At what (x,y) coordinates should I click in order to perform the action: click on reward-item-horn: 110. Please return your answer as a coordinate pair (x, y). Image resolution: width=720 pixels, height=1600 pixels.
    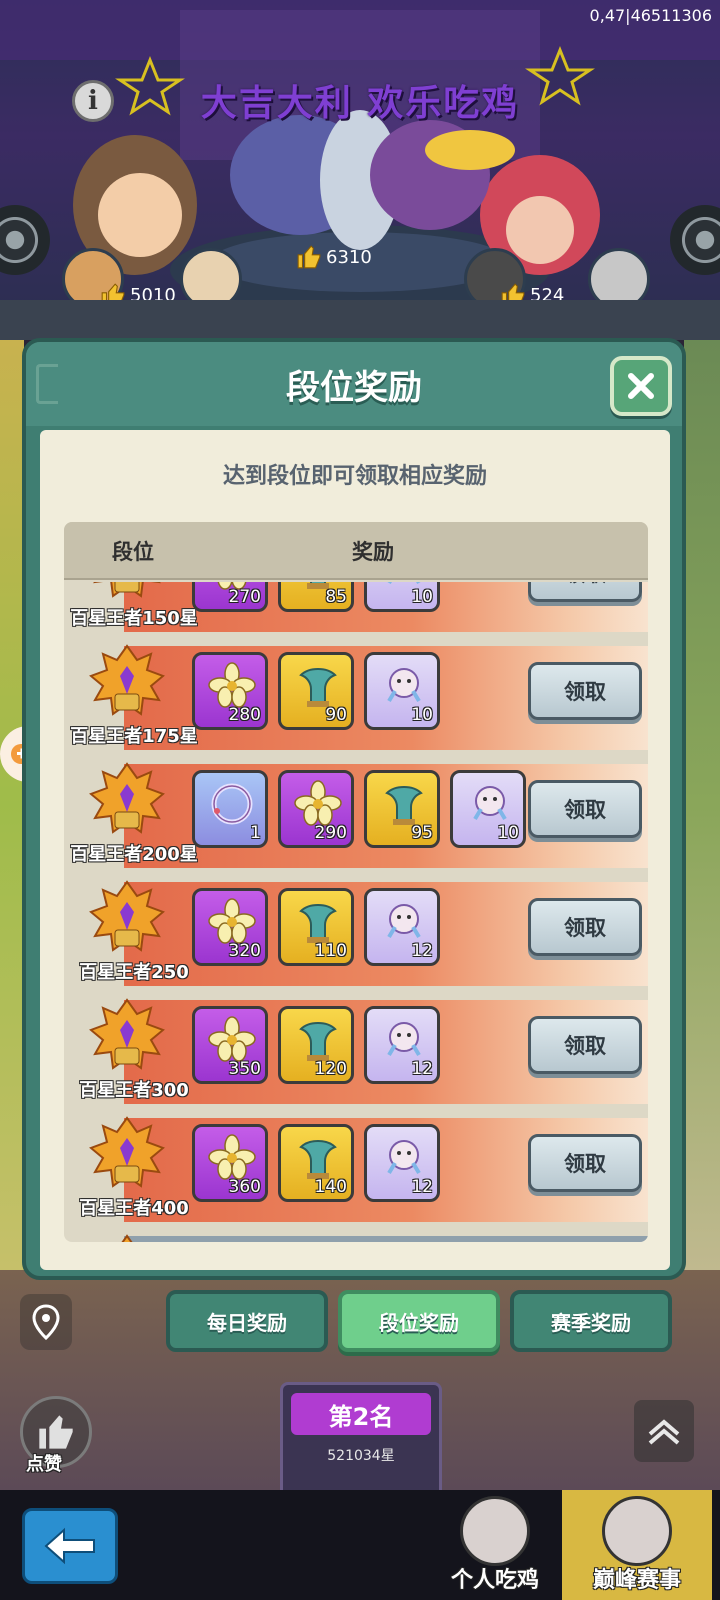
    Looking at the image, I should click on (316, 927).